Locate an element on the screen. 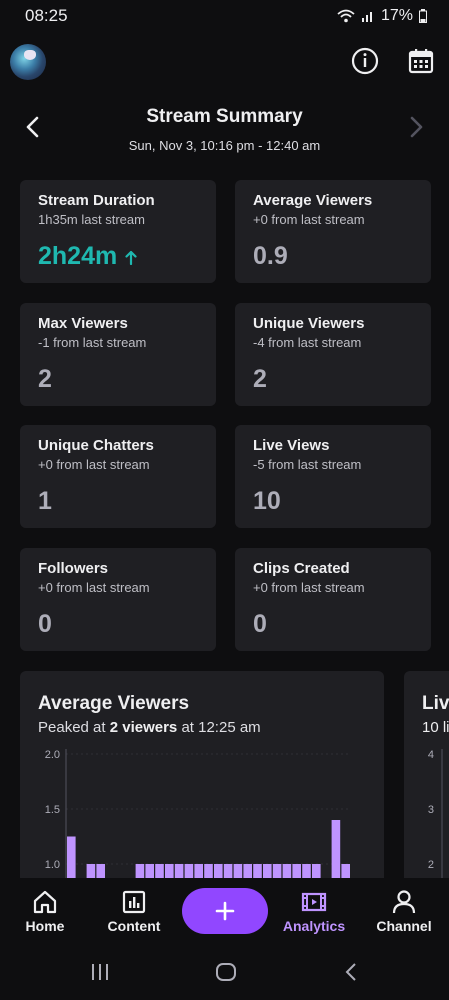  home-icon is located at coordinates (45, 902).